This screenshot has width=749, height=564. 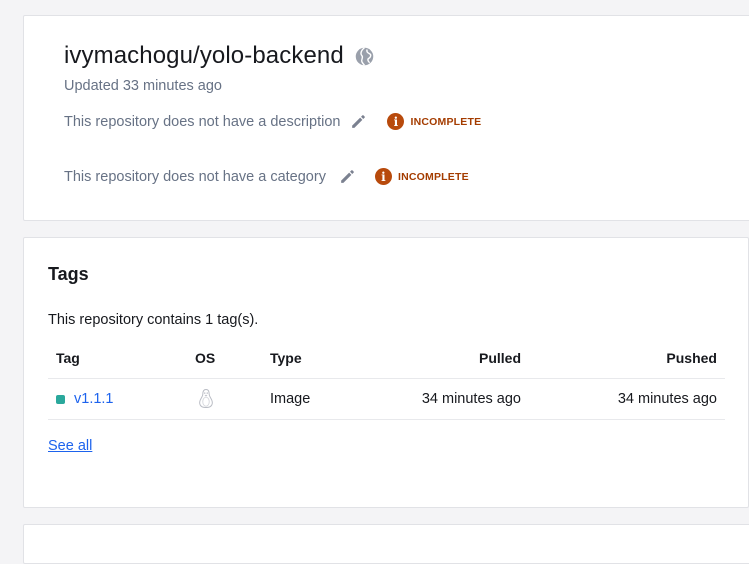 I want to click on tag-status-dot, so click(x=60, y=399).